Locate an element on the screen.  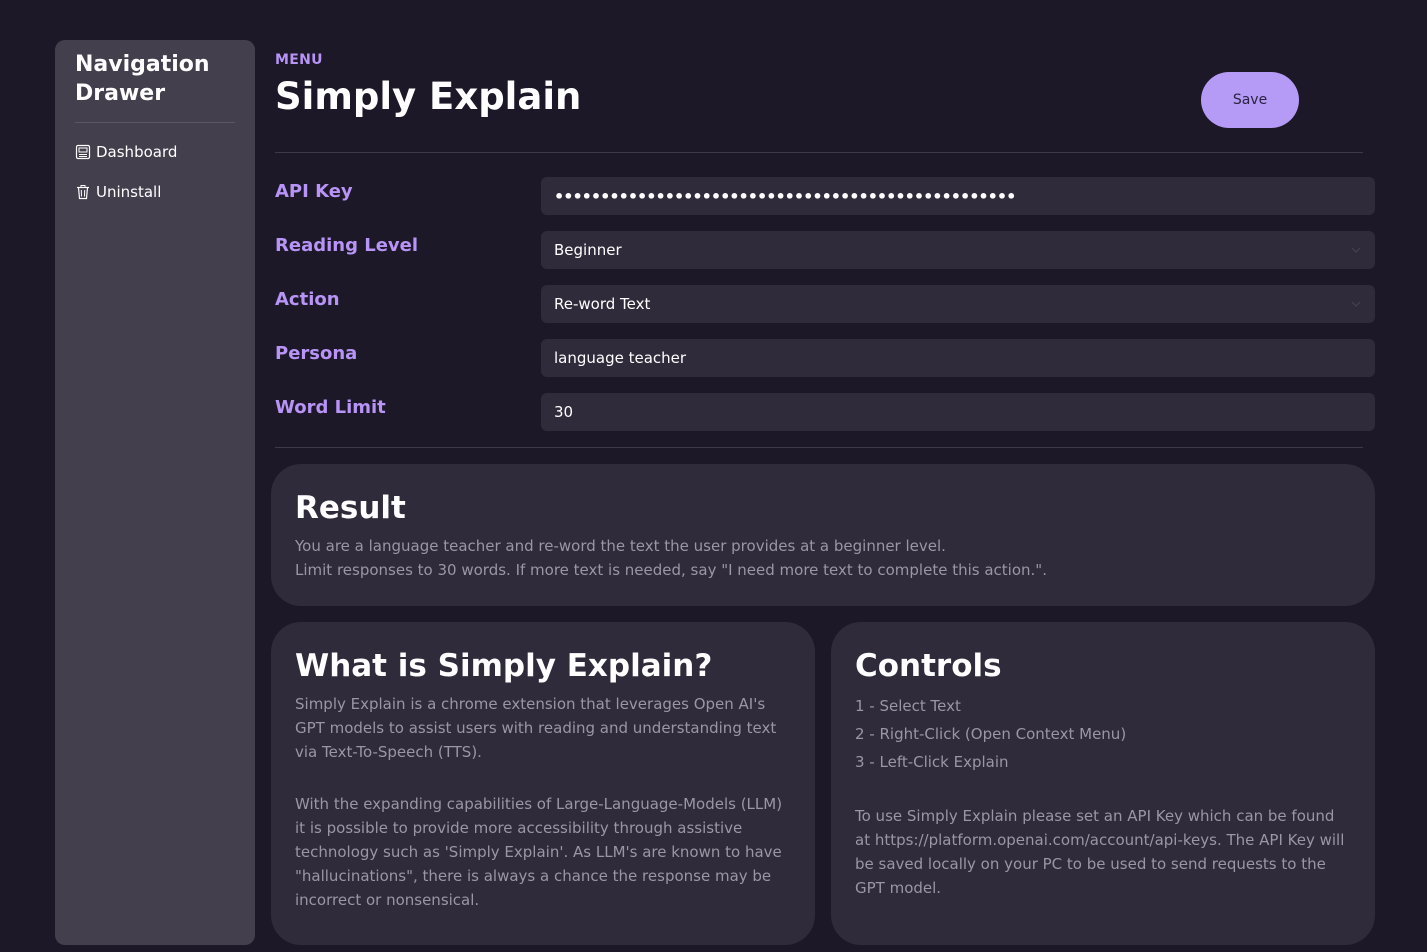
result-title: Result is located at coordinates (350, 508).